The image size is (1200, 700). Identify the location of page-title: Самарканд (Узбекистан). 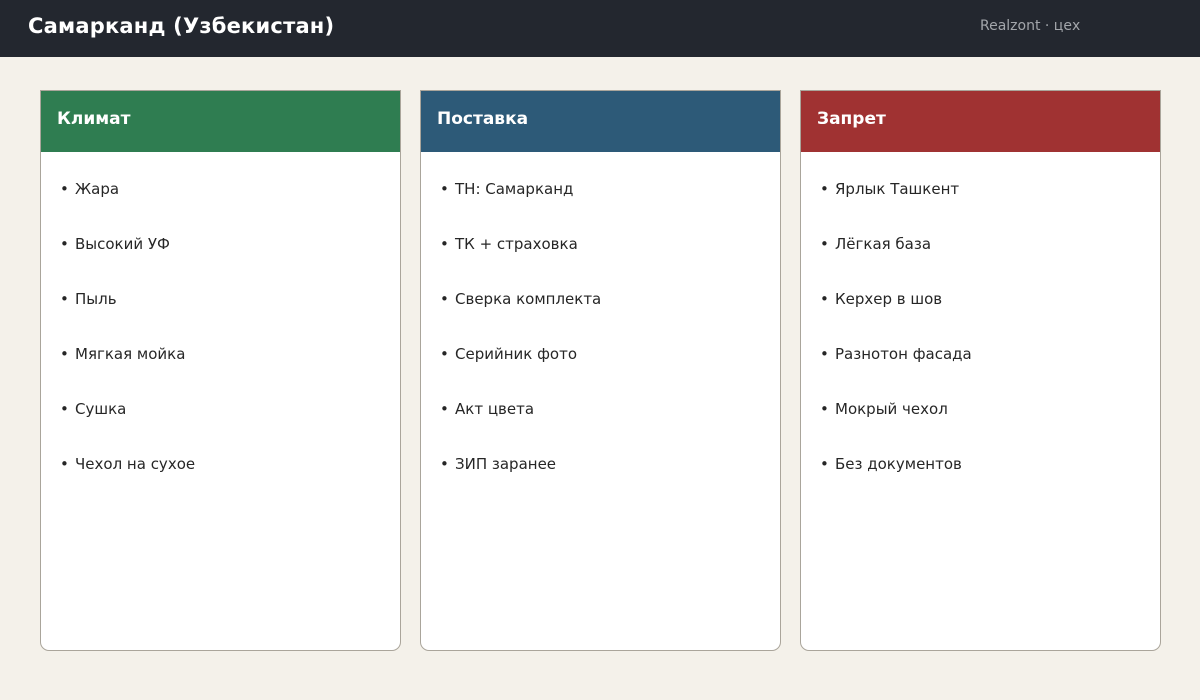
(181, 26).